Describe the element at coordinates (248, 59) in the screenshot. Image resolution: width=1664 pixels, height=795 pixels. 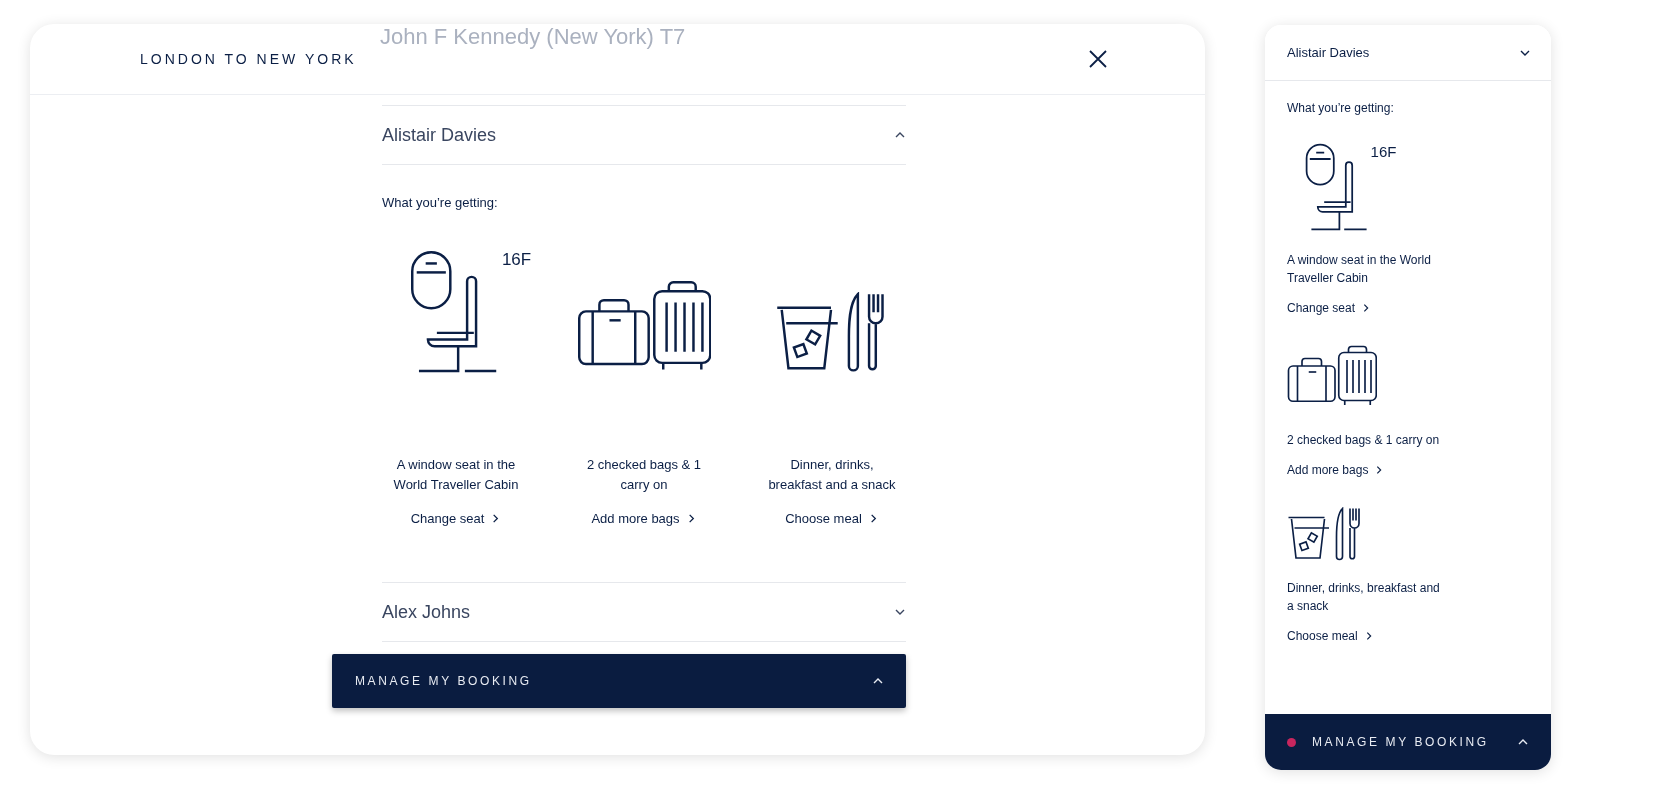
I see `dialog-title: LONDON TO NEW YORK` at that location.